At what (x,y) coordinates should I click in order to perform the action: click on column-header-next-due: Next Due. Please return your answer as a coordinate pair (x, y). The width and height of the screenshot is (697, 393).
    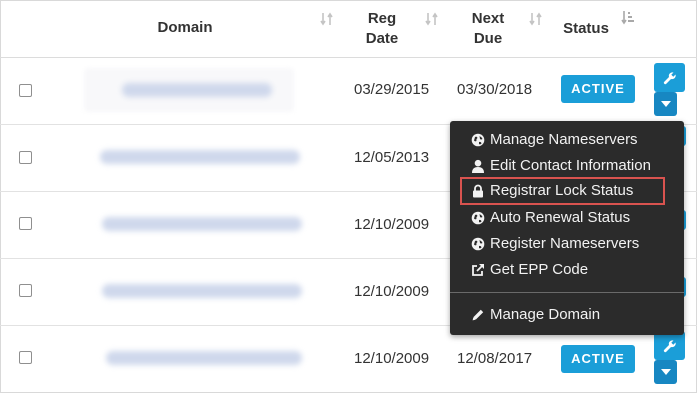
    Looking at the image, I should click on (488, 29).